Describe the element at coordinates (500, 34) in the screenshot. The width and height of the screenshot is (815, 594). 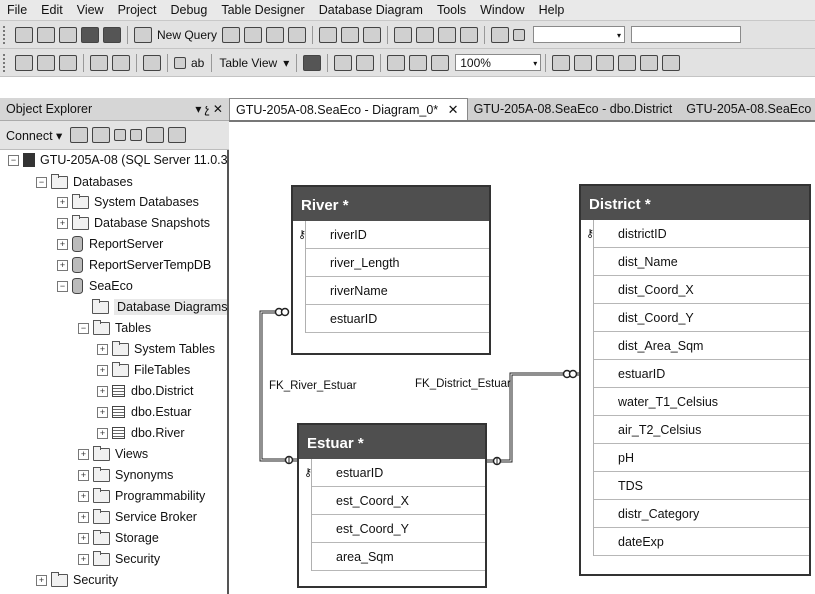
I see `activity-monitor-icon` at that location.